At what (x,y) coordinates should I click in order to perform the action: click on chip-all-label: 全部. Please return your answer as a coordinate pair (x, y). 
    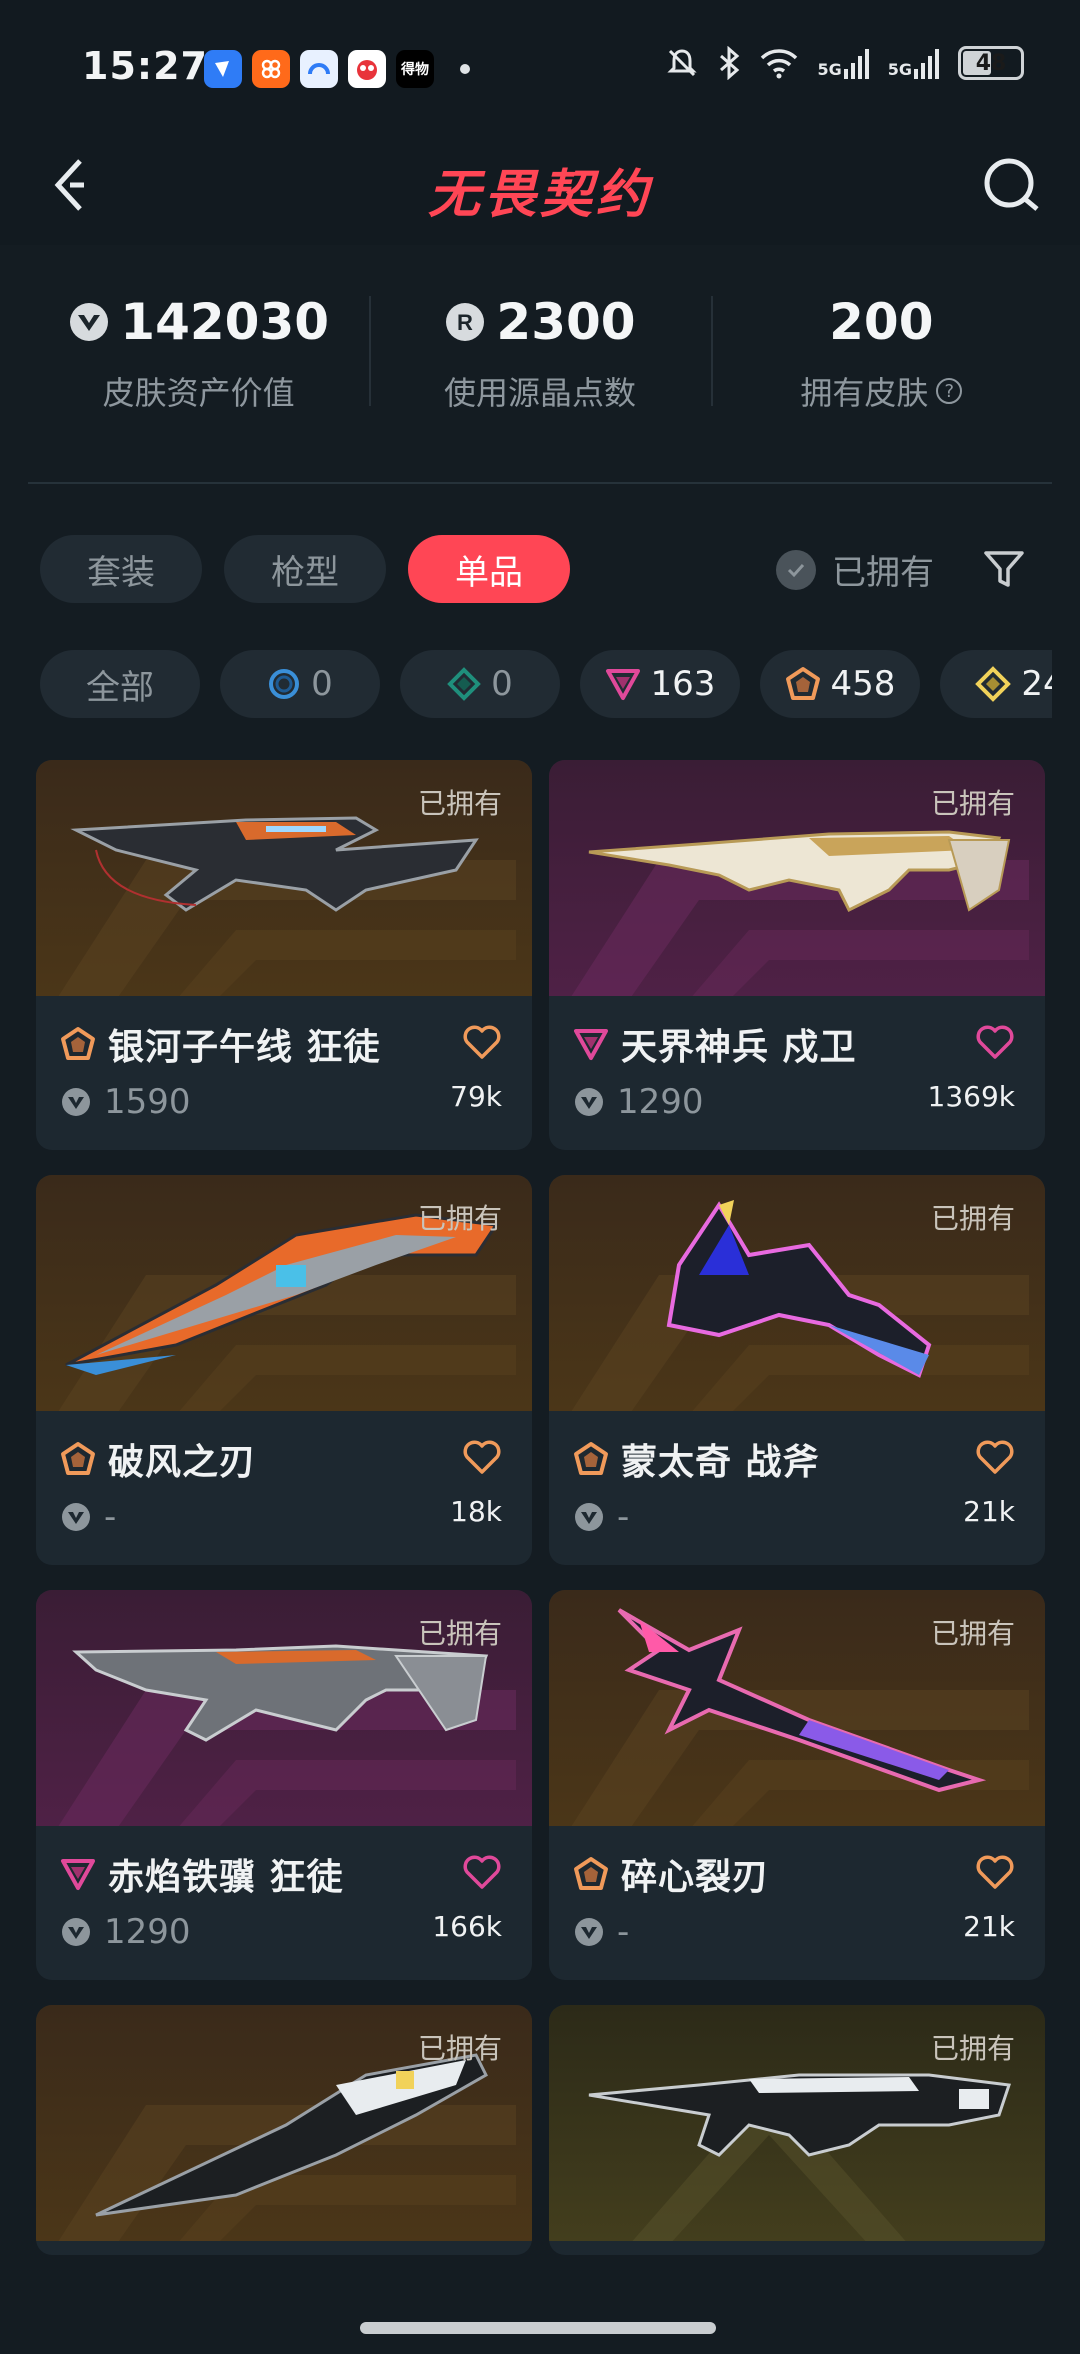
    Looking at the image, I should click on (120, 687).